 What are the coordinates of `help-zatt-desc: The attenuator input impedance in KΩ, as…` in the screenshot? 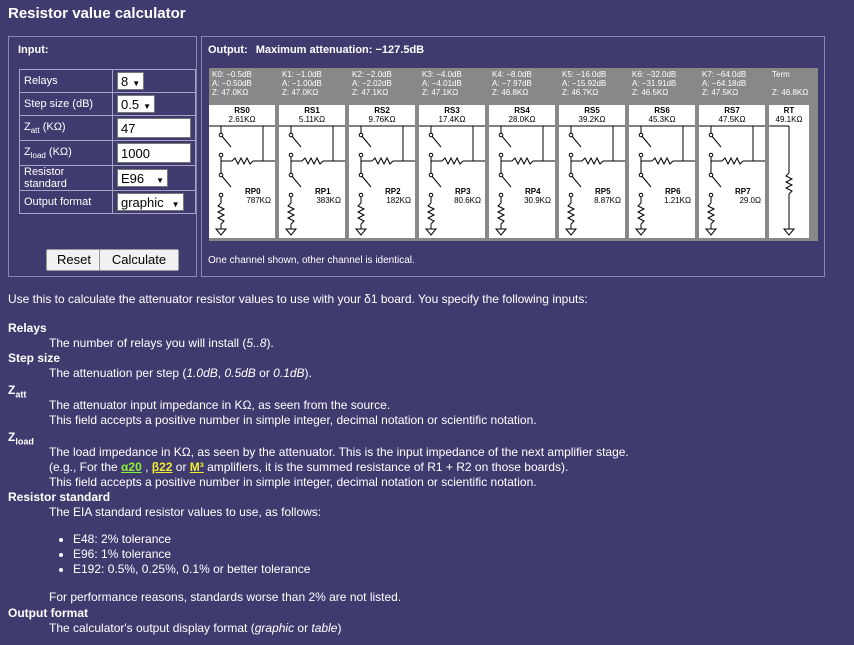 It's located at (293, 412).